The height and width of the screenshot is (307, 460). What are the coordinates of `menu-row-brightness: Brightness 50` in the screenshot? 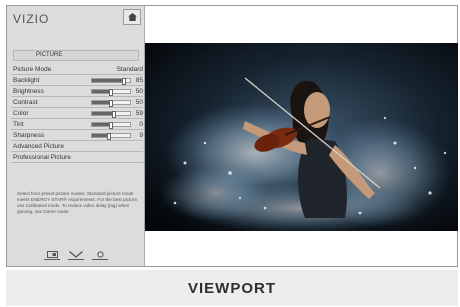 It's located at (77, 91).